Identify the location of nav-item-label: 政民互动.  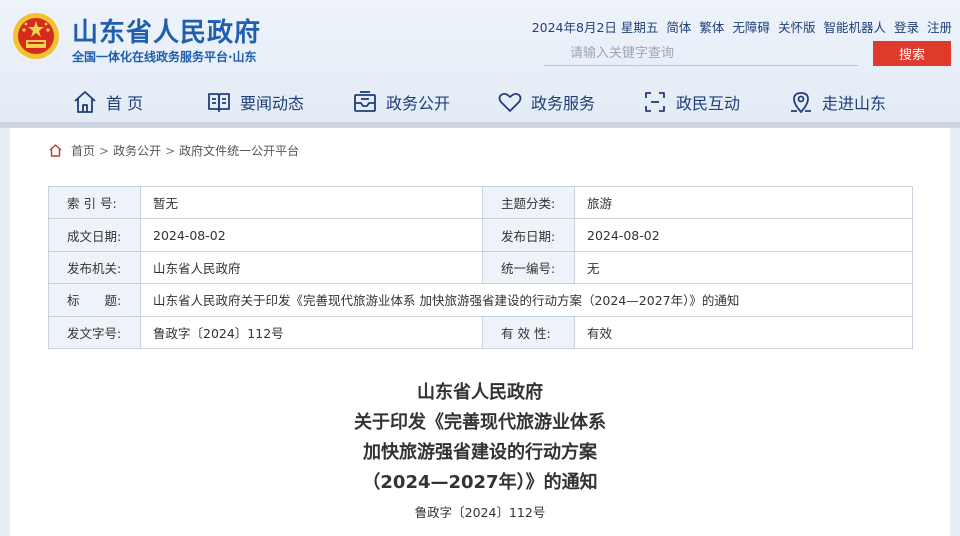
(708, 103).